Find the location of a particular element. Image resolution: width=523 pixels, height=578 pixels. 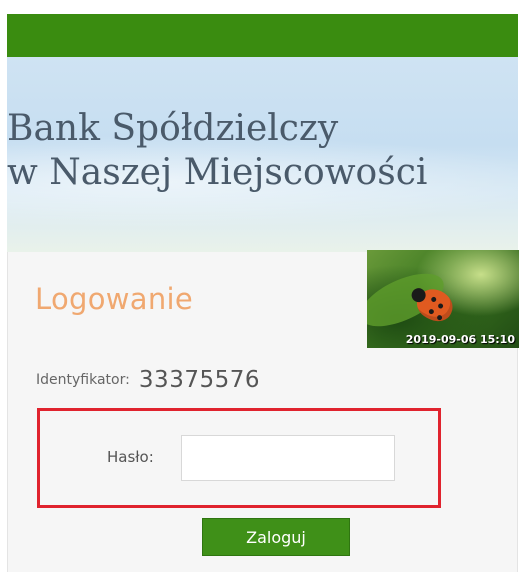

login-button: Zaloguj is located at coordinates (276, 537).